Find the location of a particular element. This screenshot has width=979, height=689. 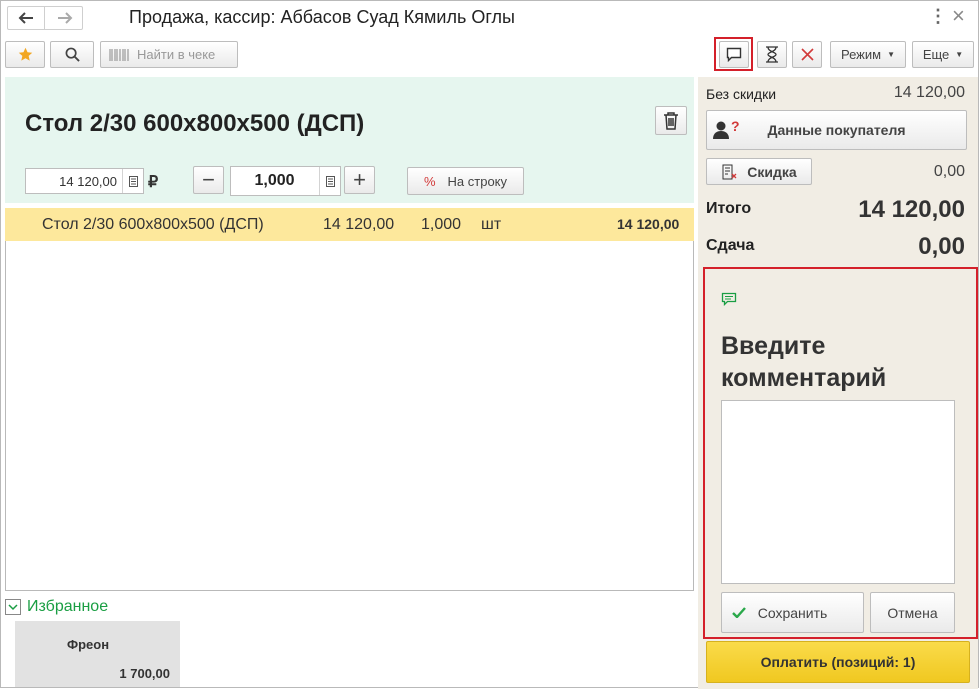

star-icon is located at coordinates (25, 54).